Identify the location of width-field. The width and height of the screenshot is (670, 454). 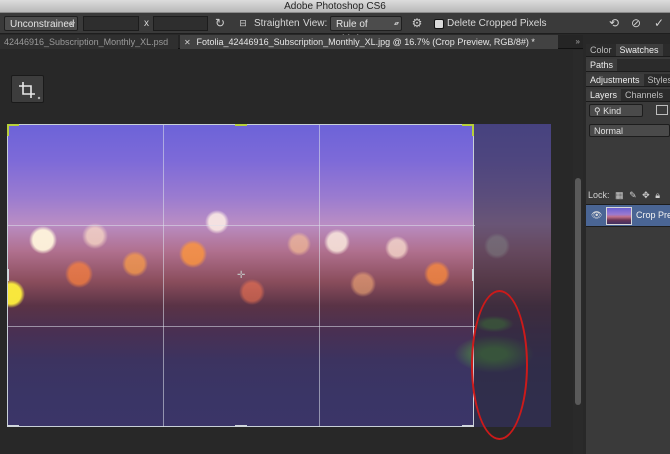
(111, 23).